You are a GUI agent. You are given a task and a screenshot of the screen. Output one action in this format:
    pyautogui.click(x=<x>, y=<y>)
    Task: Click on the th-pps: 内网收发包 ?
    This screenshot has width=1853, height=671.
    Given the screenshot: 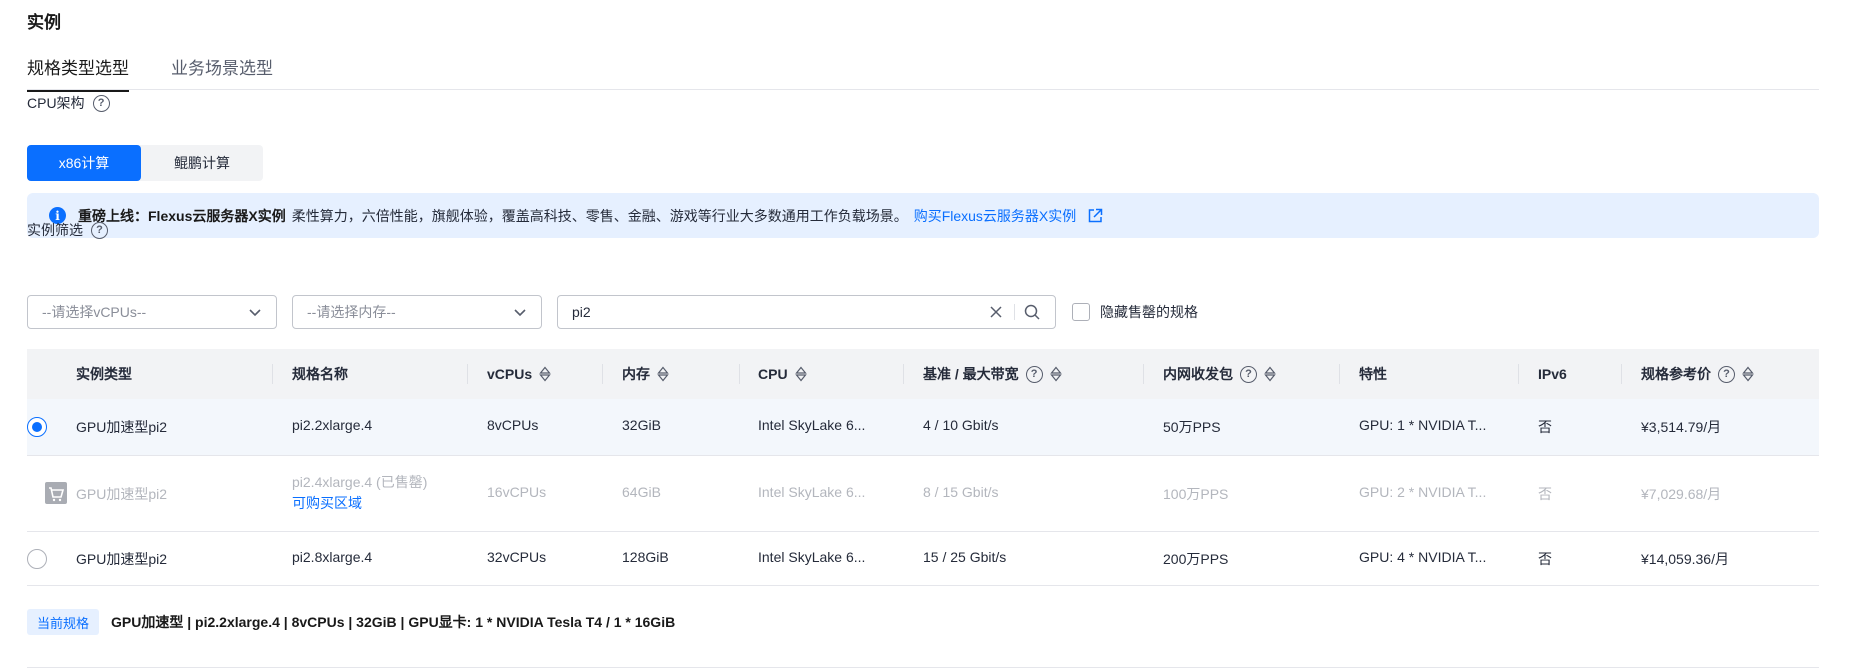 What is the action you would take?
    pyautogui.click(x=1219, y=374)
    